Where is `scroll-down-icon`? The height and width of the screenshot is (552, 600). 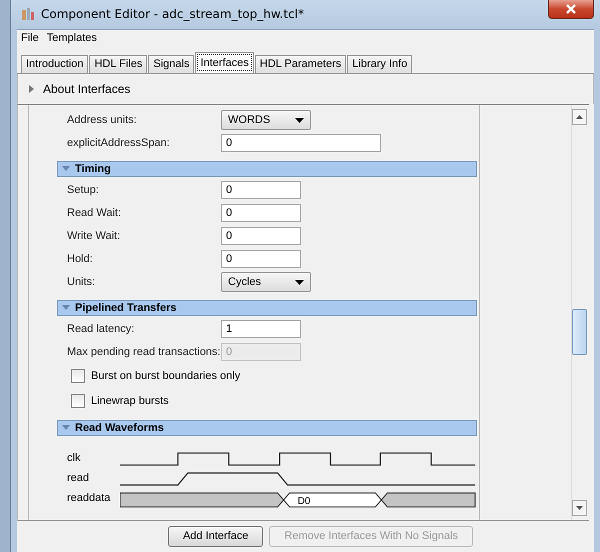 scroll-down-icon is located at coordinates (579, 508).